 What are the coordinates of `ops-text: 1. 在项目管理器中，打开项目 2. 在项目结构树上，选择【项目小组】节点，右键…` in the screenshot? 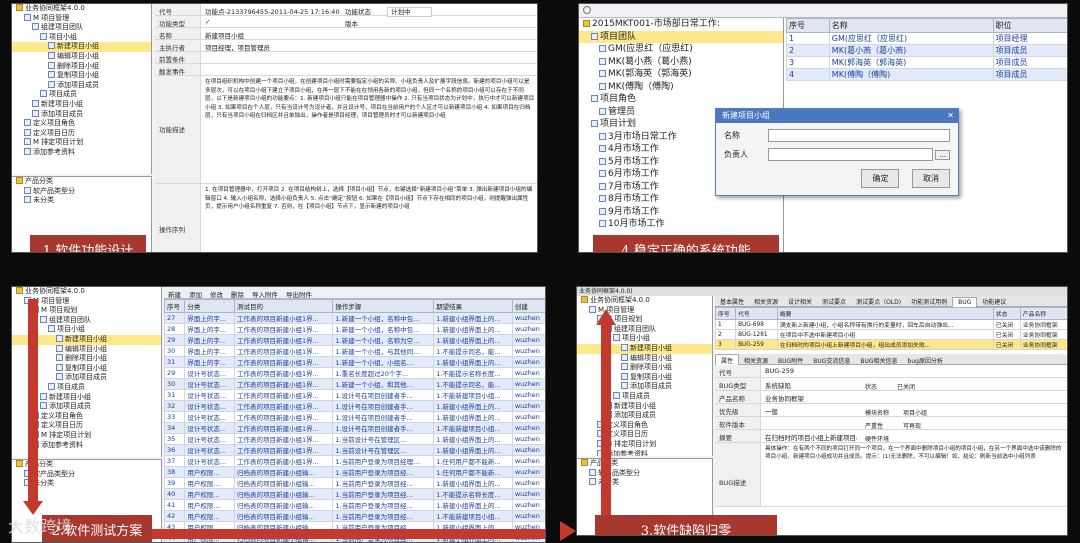 It's located at (369, 218).